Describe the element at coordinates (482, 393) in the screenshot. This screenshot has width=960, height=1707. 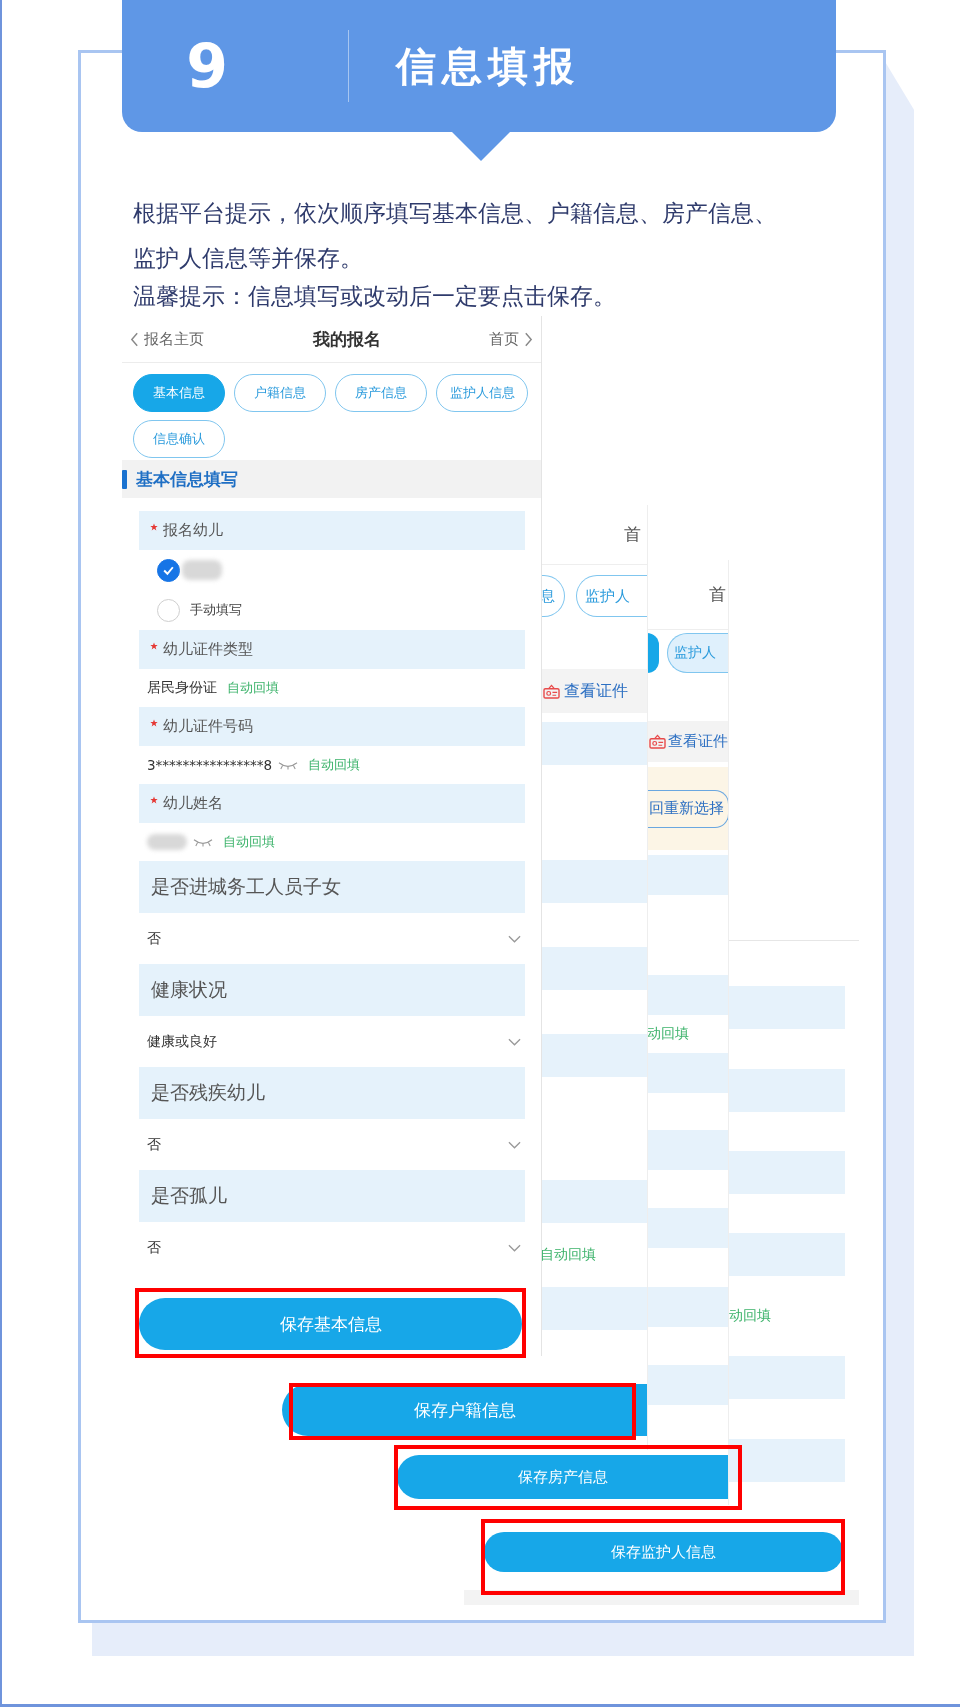
I see `tab: 监护人信息` at that location.